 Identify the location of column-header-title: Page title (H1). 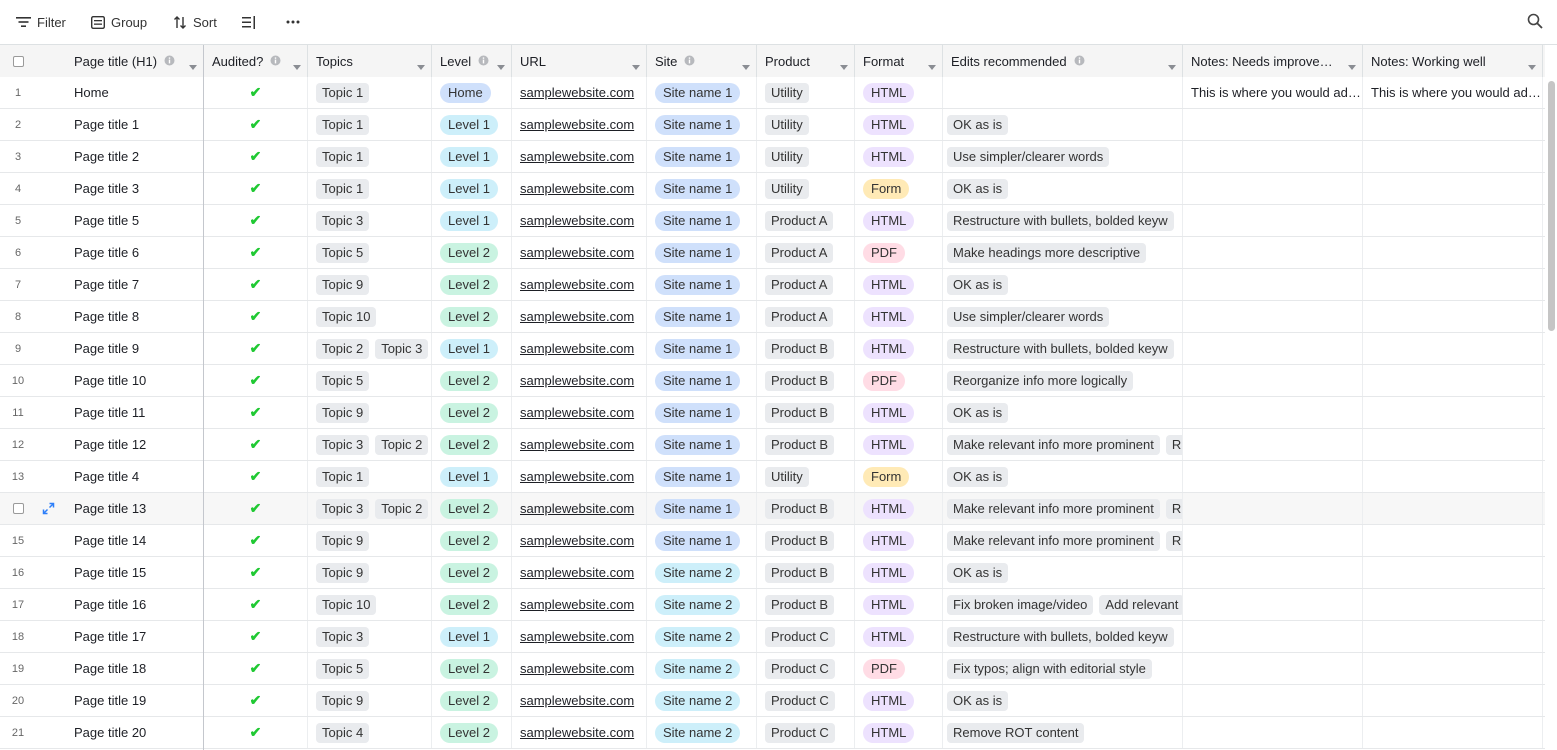
(135, 61).